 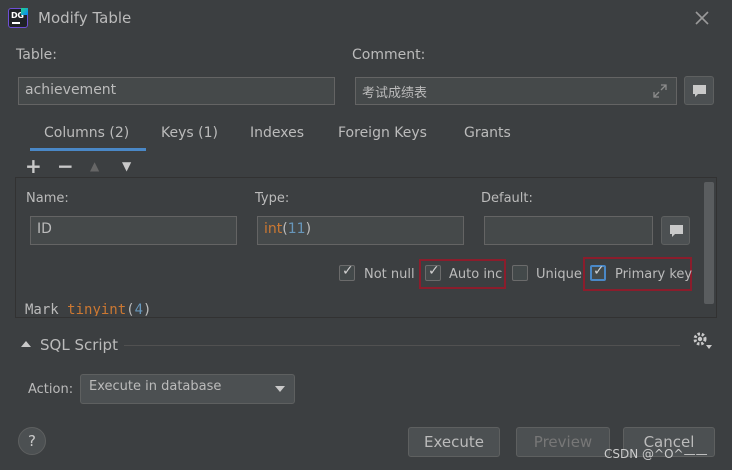 What do you see at coordinates (454, 442) in the screenshot?
I see `execute-button: Execute` at bounding box center [454, 442].